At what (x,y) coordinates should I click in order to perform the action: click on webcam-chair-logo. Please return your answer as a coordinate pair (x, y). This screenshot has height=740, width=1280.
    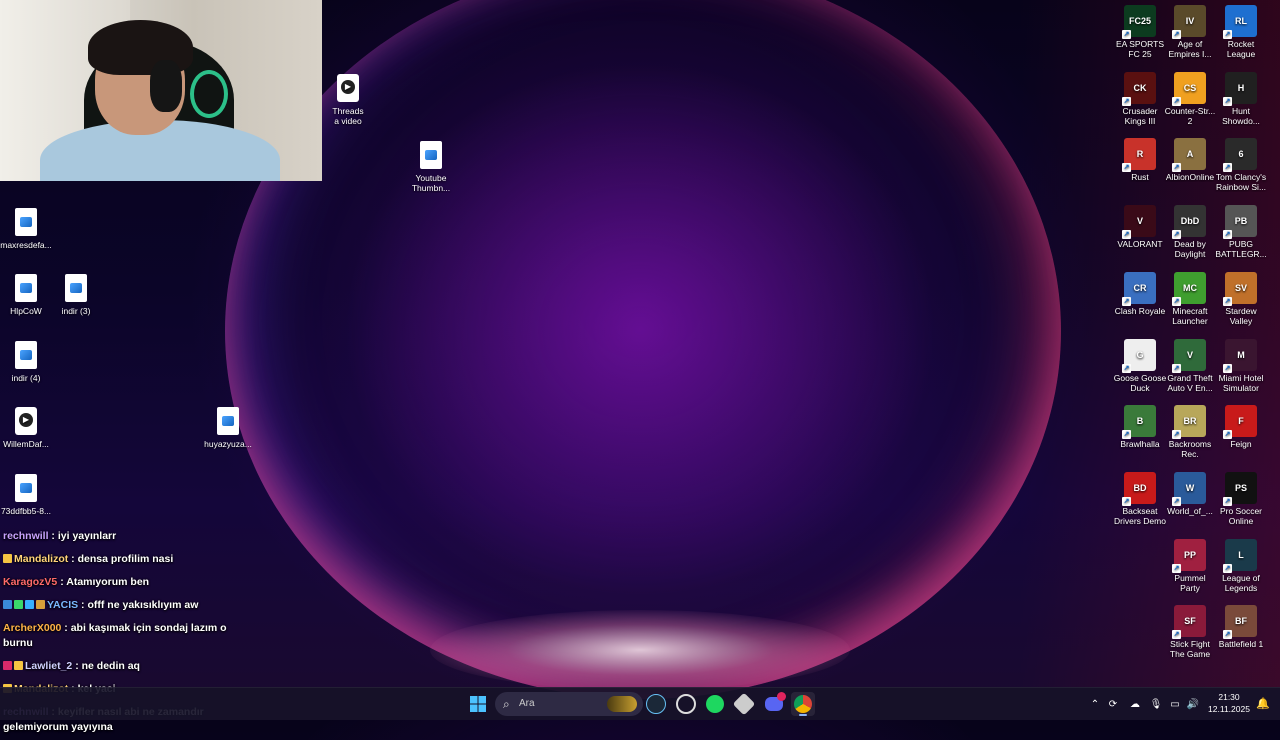
    Looking at the image, I should click on (209, 94).